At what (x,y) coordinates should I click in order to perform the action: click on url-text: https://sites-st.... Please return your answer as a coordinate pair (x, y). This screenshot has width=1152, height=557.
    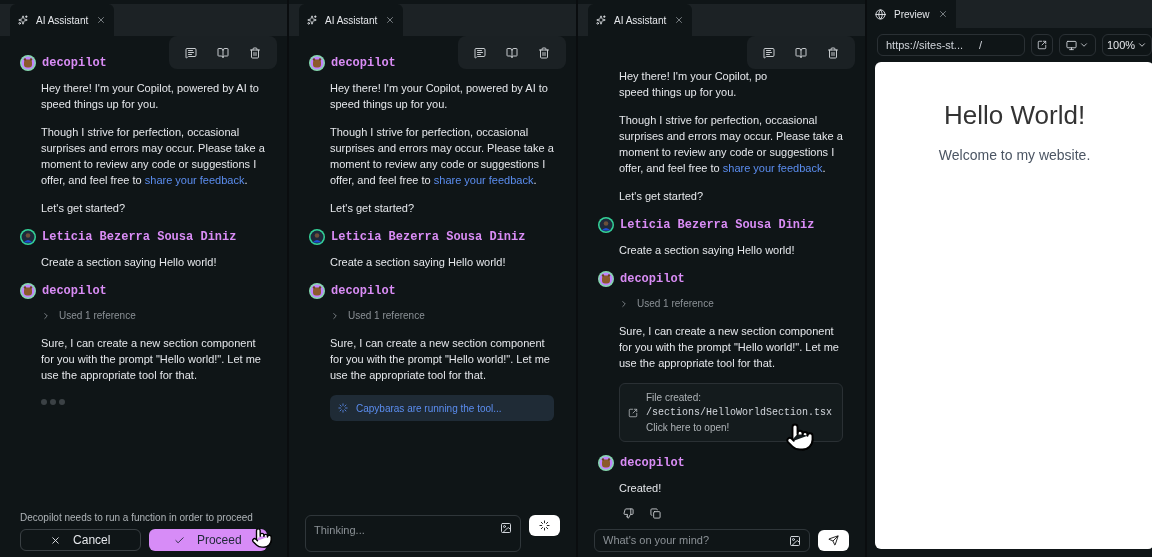
    Looking at the image, I should click on (925, 45).